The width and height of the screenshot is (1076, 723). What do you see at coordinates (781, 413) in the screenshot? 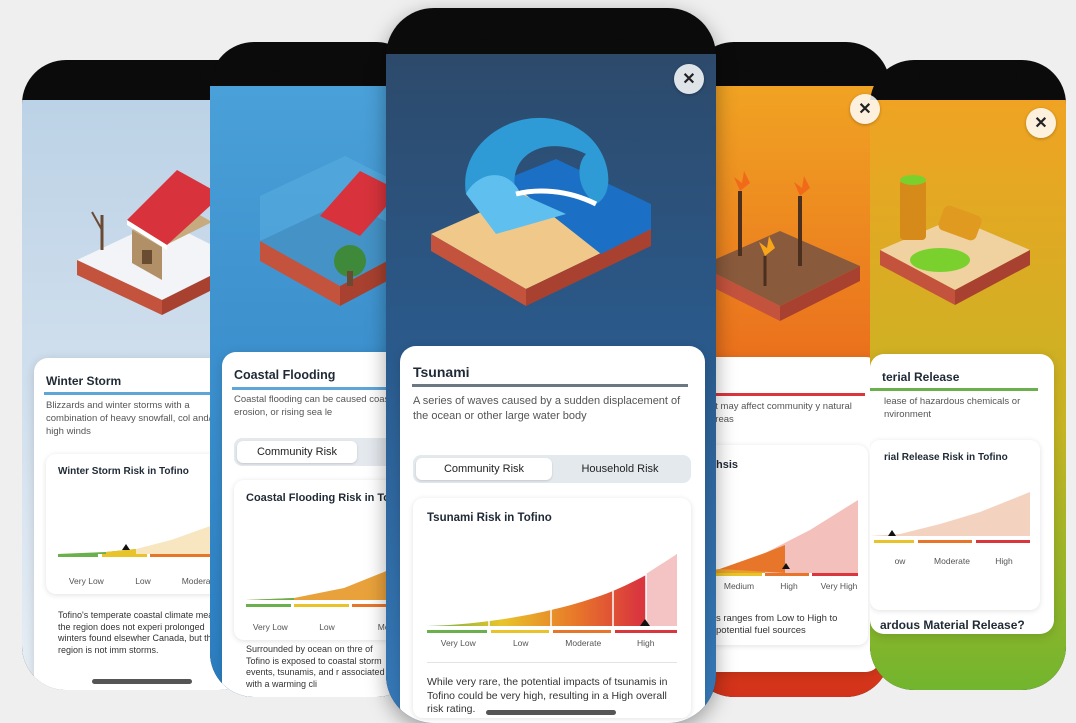
I see `card-description: at may affect community y natural areas` at bounding box center [781, 413].